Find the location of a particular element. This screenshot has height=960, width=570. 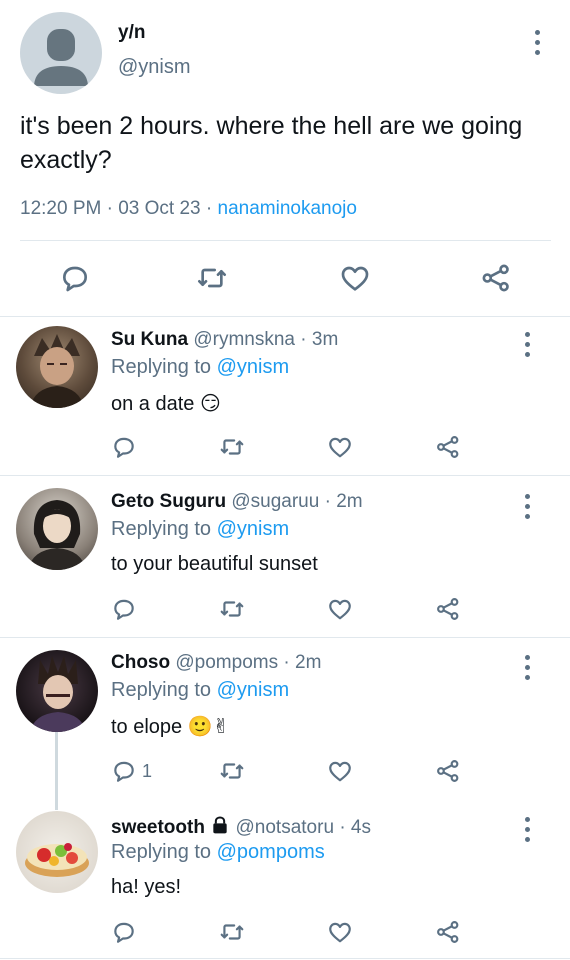

reply-text-wrap: on a date 😏 is located at coordinates (166, 403).